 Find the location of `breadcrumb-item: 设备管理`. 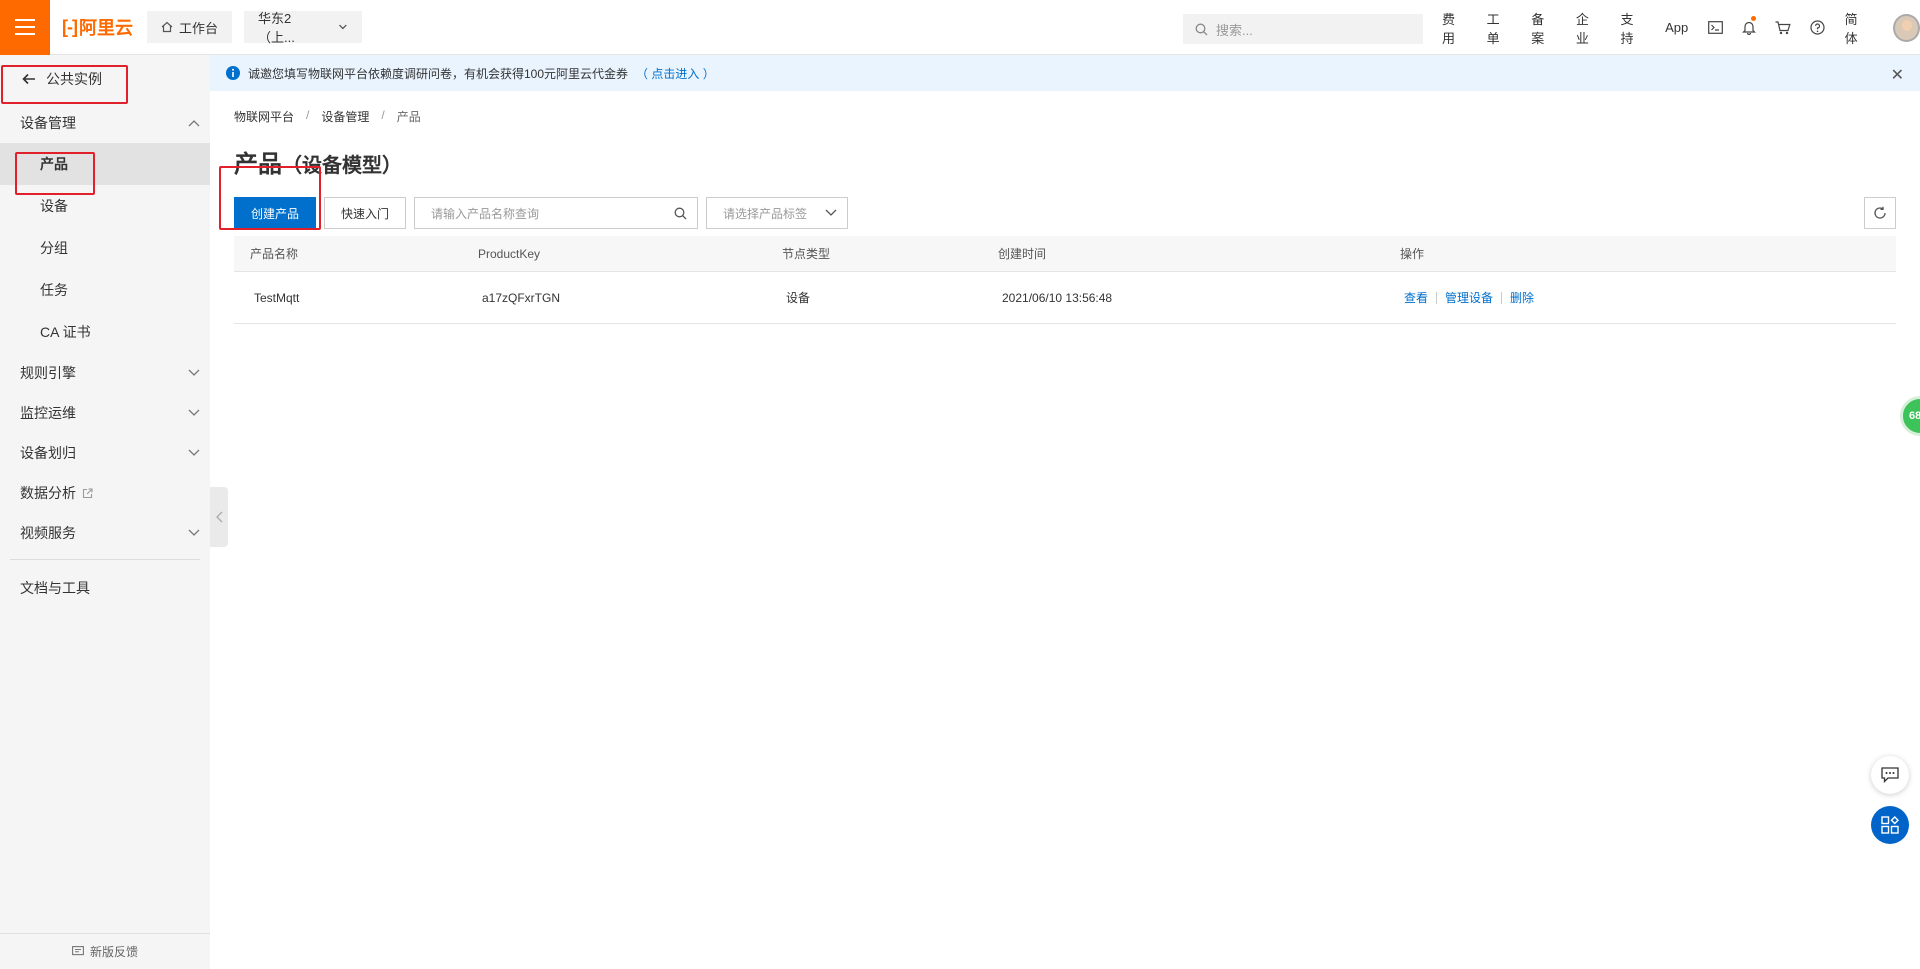

breadcrumb-item: 设备管理 is located at coordinates (345, 116).